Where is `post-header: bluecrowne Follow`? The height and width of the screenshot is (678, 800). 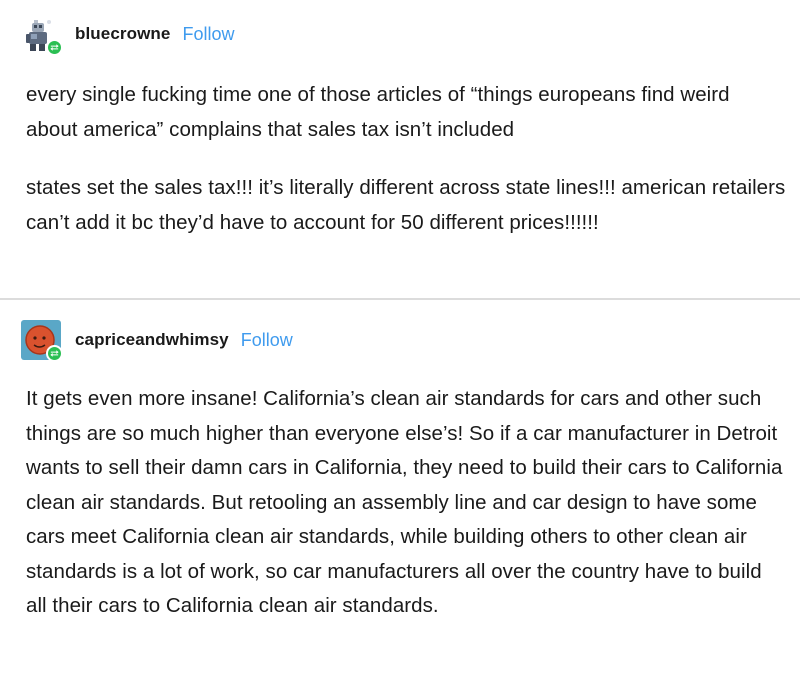
post-header: bluecrowne Follow is located at coordinates (127, 35).